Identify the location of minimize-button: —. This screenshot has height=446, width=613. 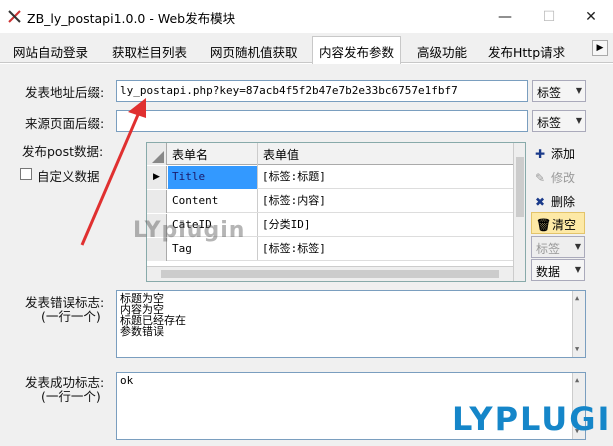
(505, 17).